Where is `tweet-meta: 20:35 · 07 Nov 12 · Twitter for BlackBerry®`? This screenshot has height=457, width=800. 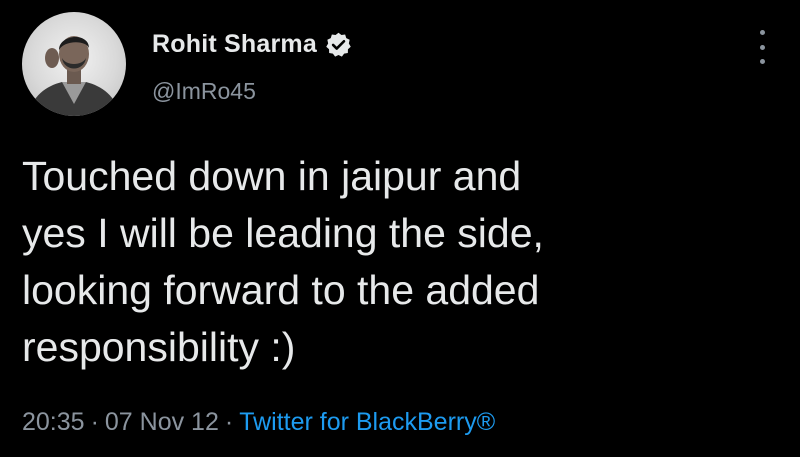
tweet-meta: 20:35 · 07 Nov 12 · Twitter for BlackBerry® is located at coordinates (258, 422).